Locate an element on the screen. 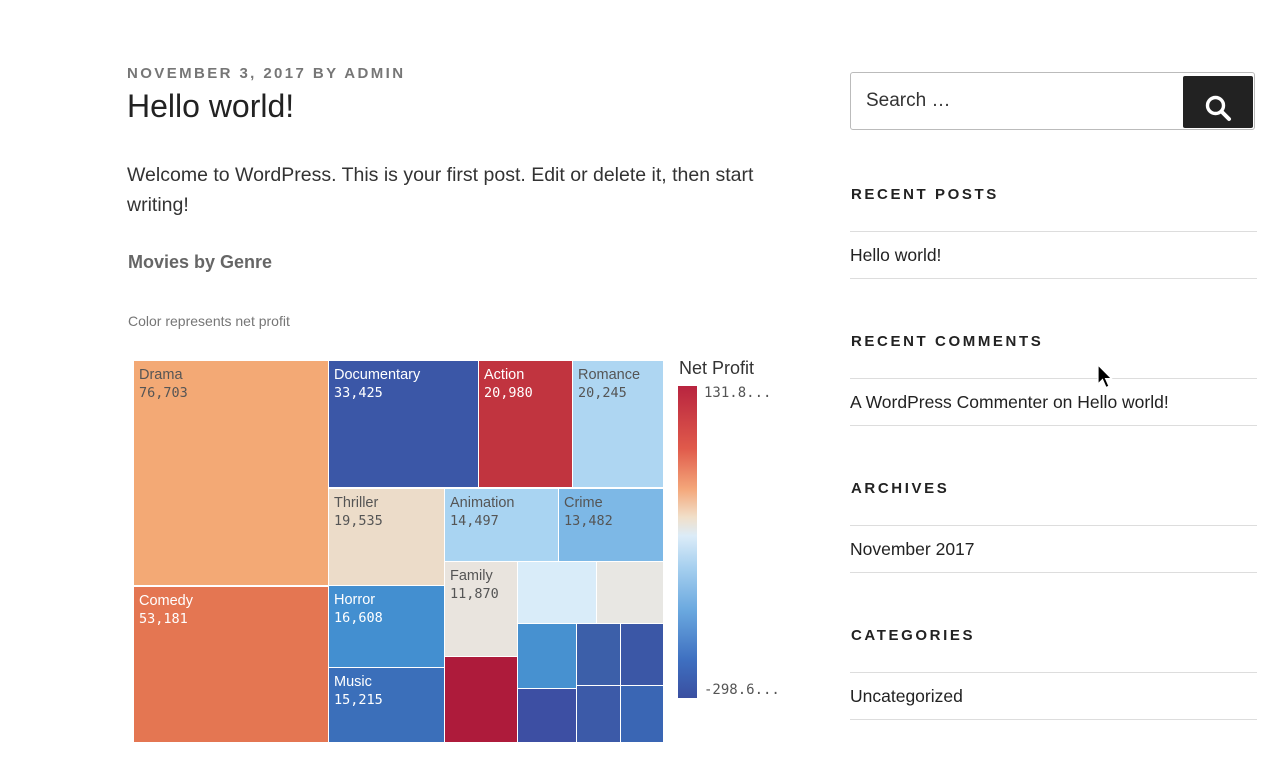 Image resolution: width=1277 pixels, height=768 pixels. post-author: admin is located at coordinates (374, 73).